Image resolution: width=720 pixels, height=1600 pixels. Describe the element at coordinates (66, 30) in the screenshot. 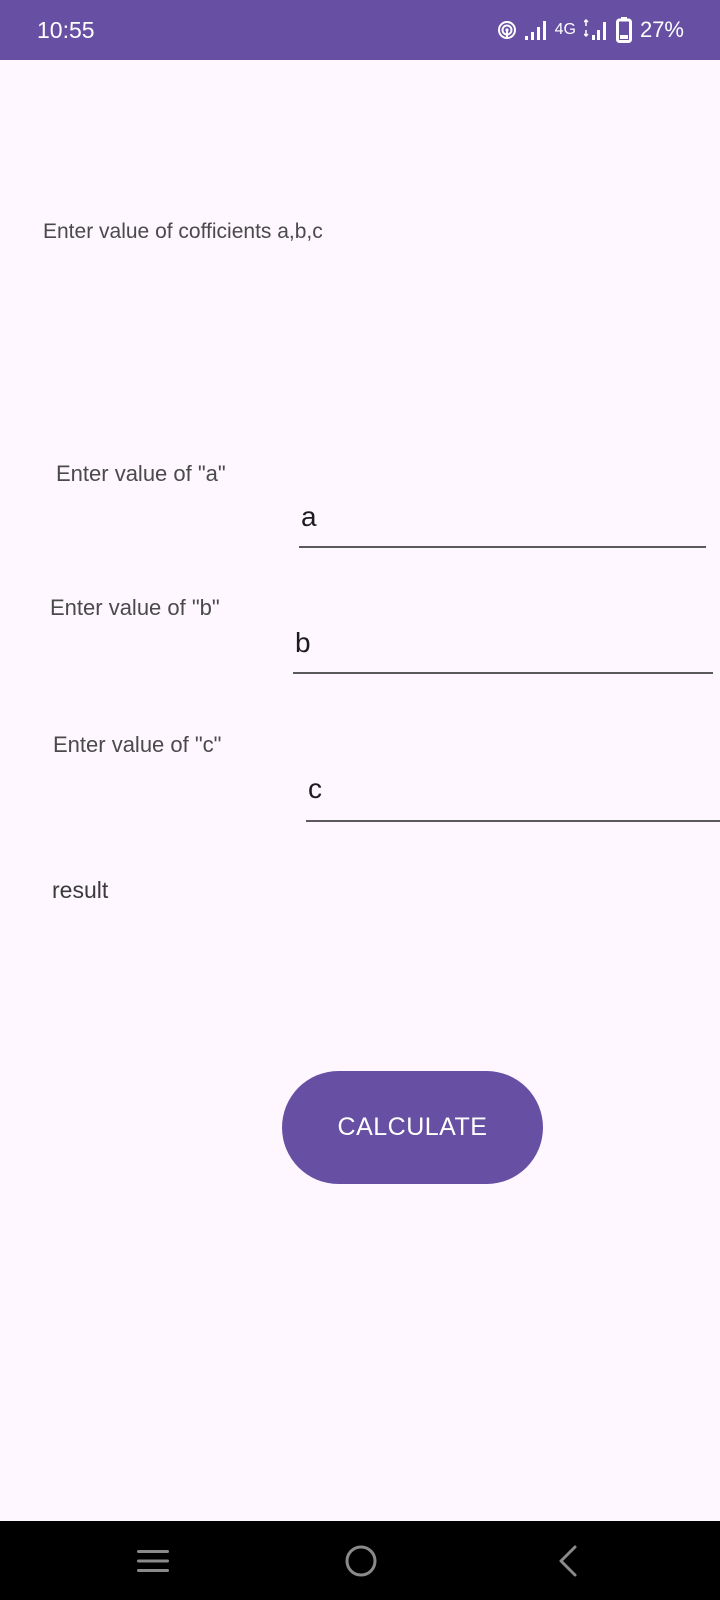

I see `status-time: 10:55` at that location.